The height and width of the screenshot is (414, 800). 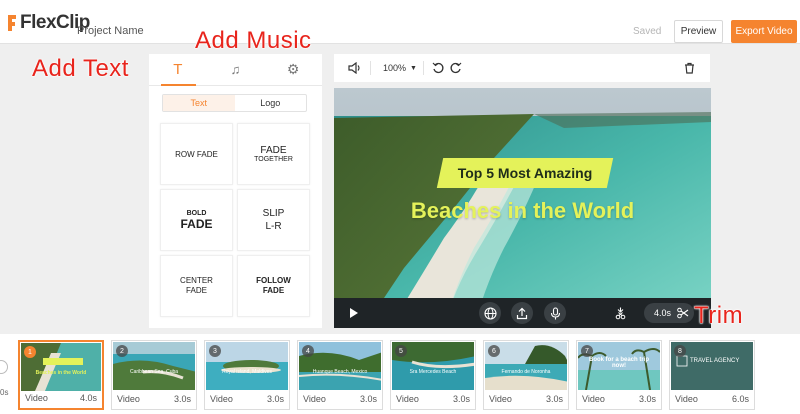 What do you see at coordinates (620, 313) in the screenshot?
I see `split-icon` at bounding box center [620, 313].